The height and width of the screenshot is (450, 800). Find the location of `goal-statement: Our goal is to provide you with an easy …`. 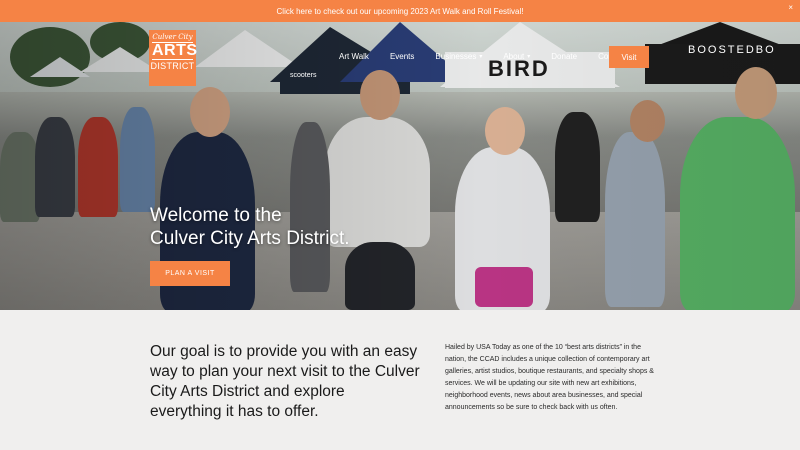

goal-statement: Our goal is to provide you with an easy … is located at coordinates (285, 381).